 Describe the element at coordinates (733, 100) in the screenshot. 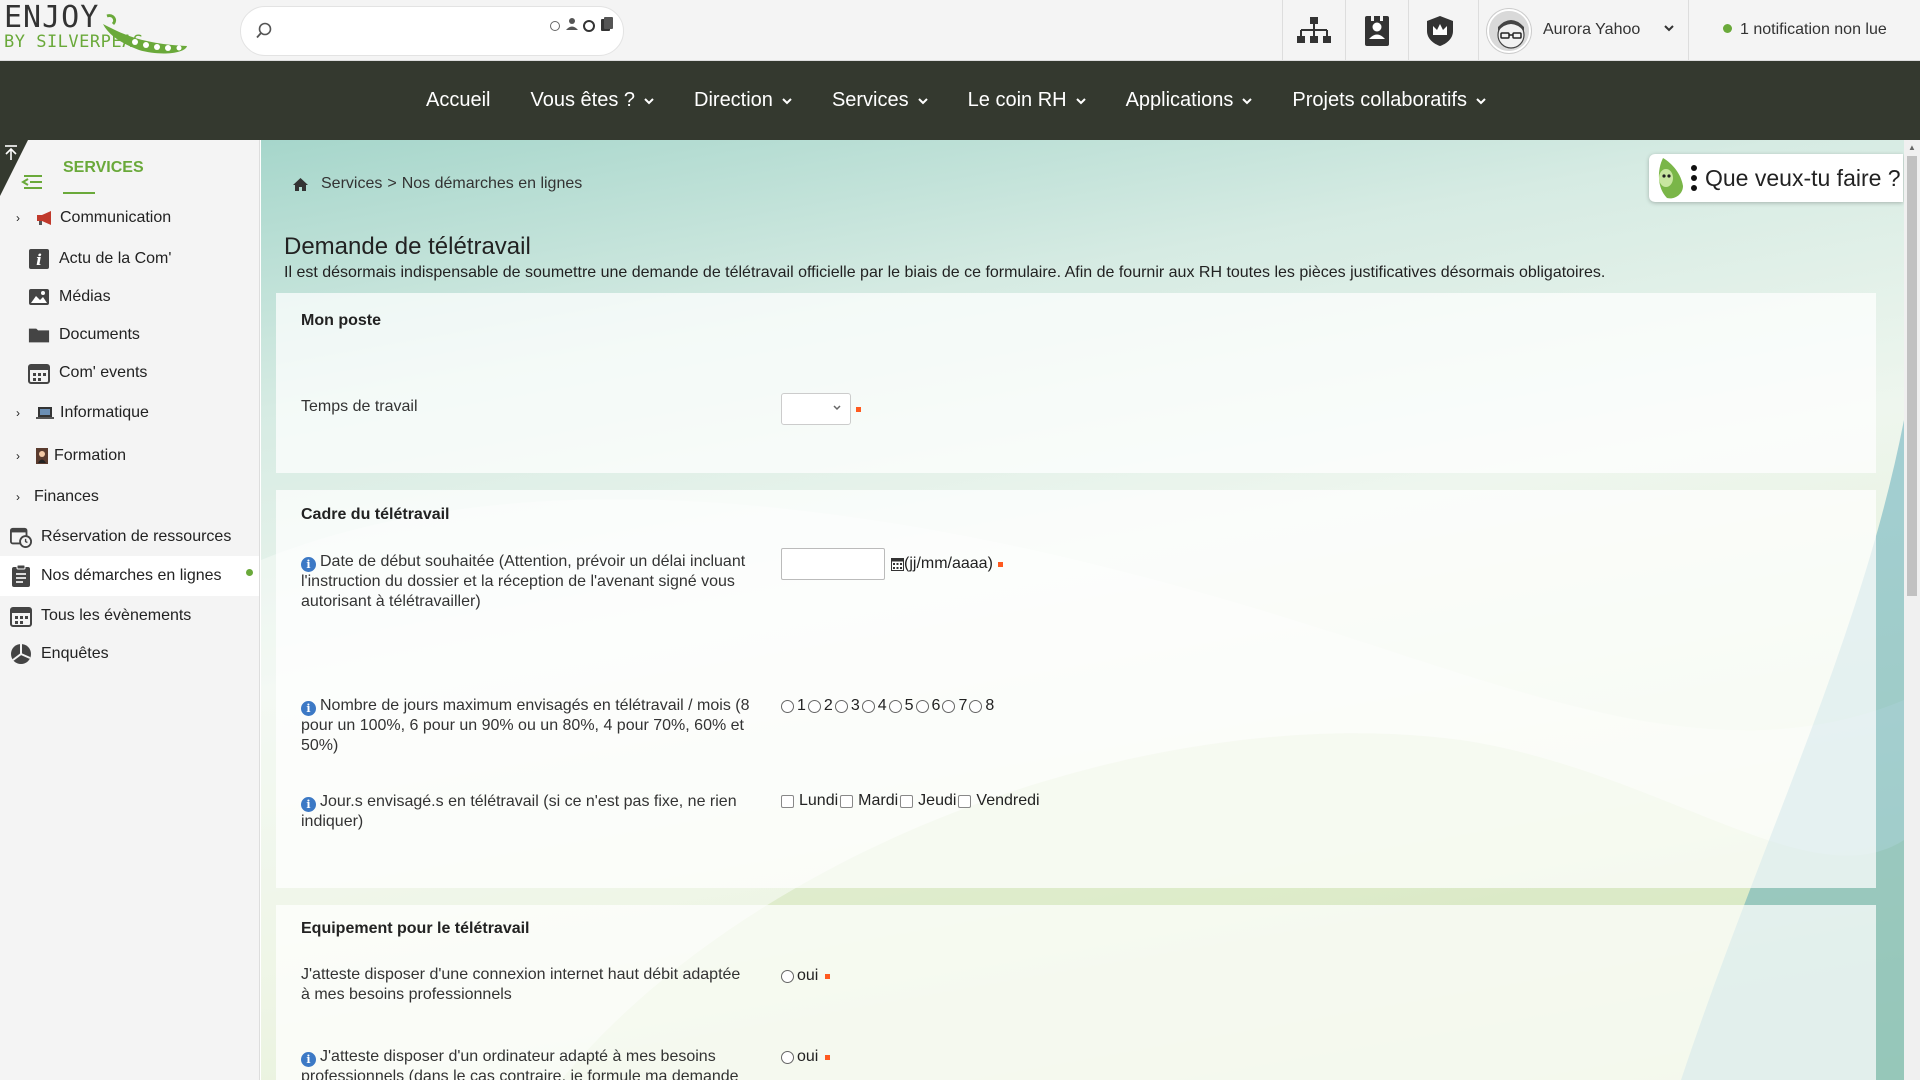

I see `nav-label: Direction` at that location.